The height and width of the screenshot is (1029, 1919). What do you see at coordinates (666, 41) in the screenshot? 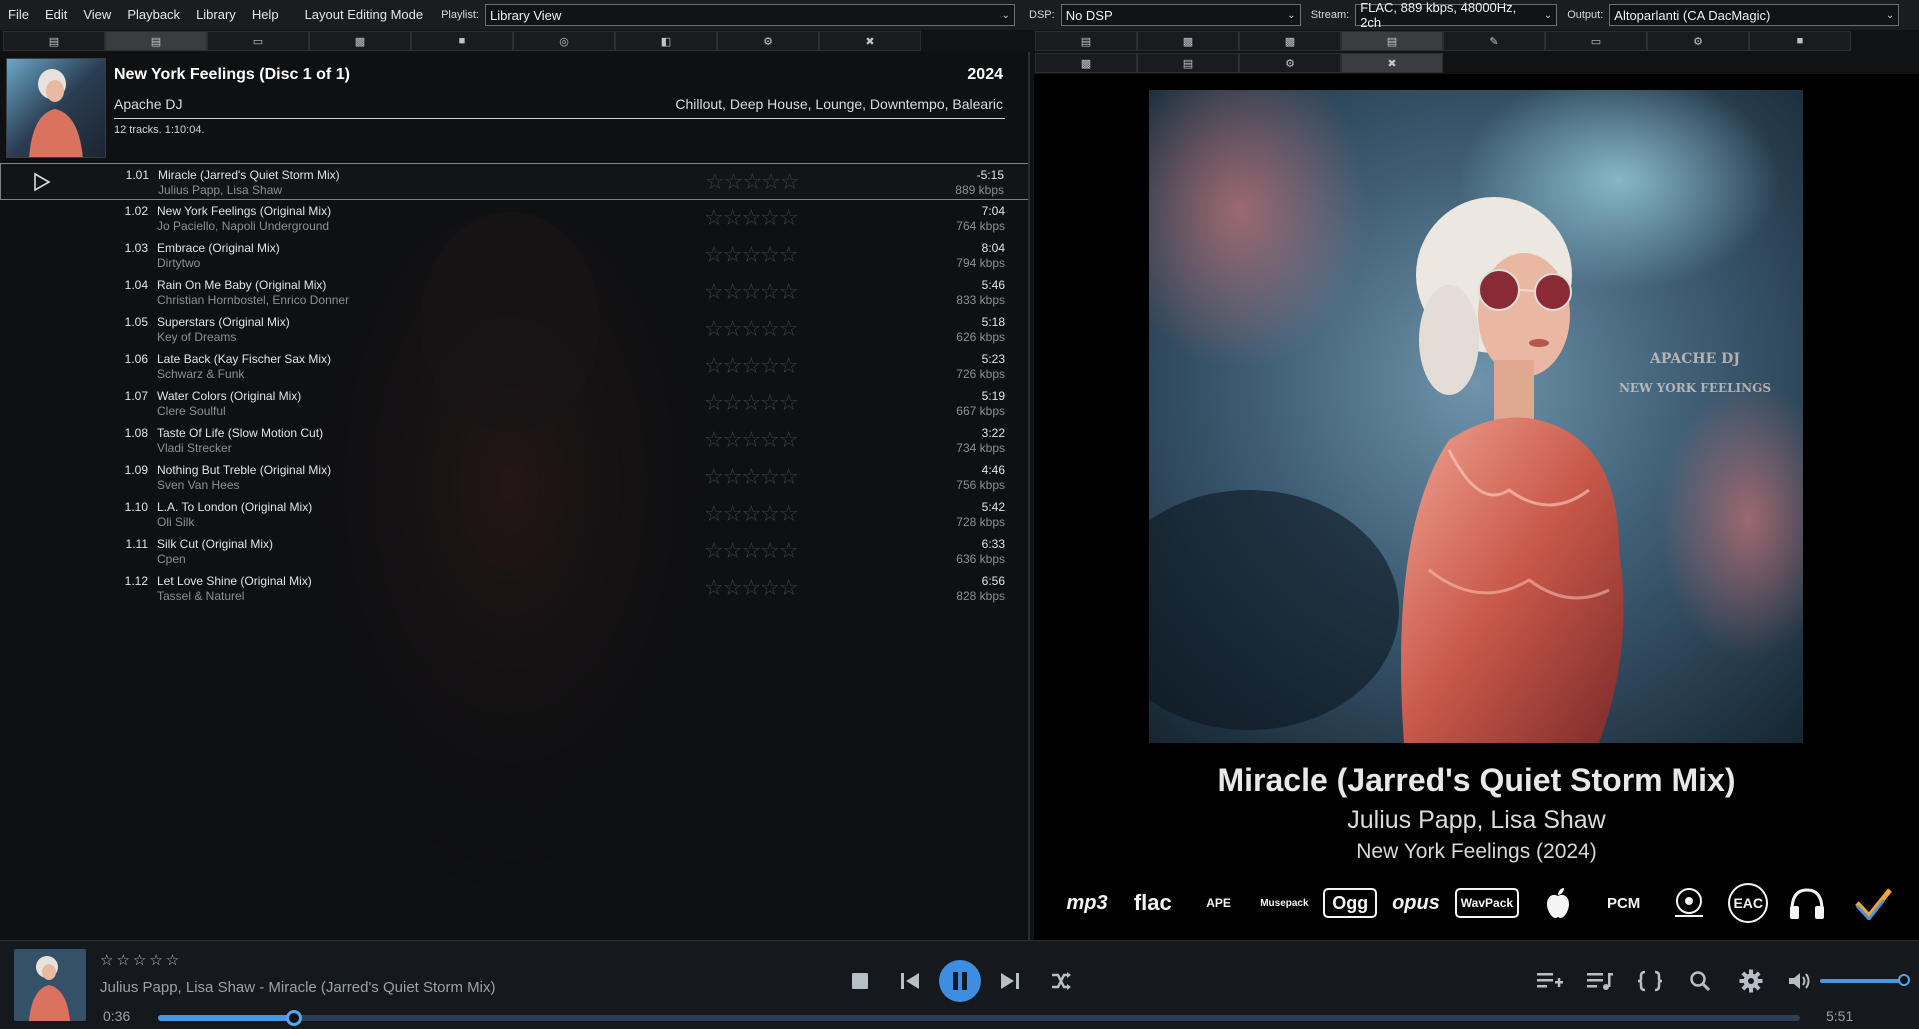
I see `copy-icon: ◧` at bounding box center [666, 41].